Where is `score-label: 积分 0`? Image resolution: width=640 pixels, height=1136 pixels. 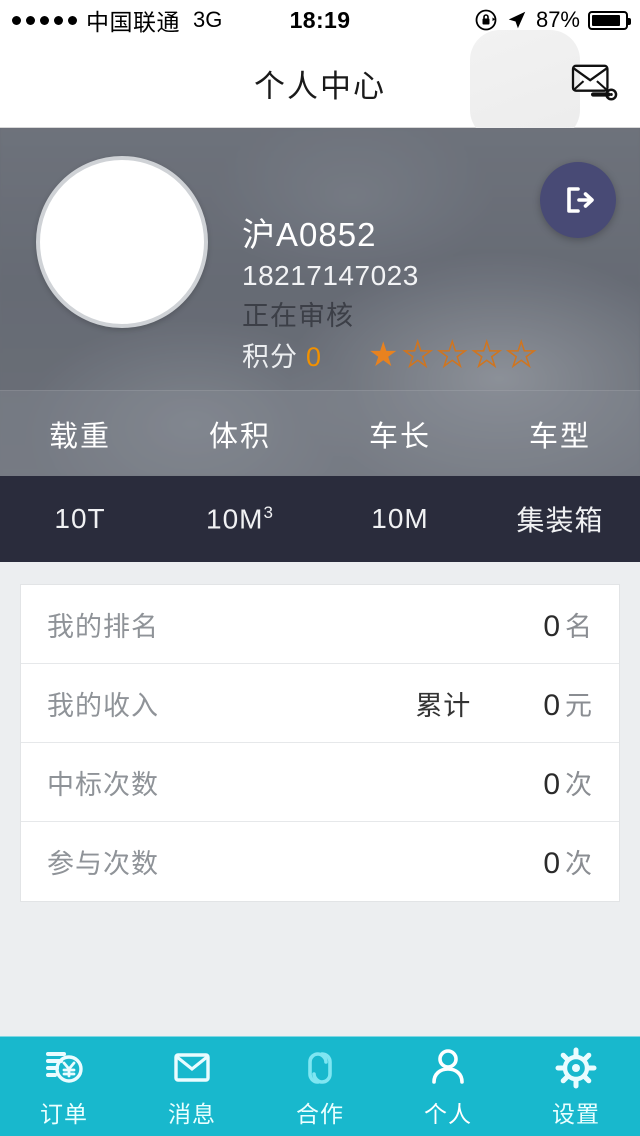
score-label: 积分 0 is located at coordinates (282, 354).